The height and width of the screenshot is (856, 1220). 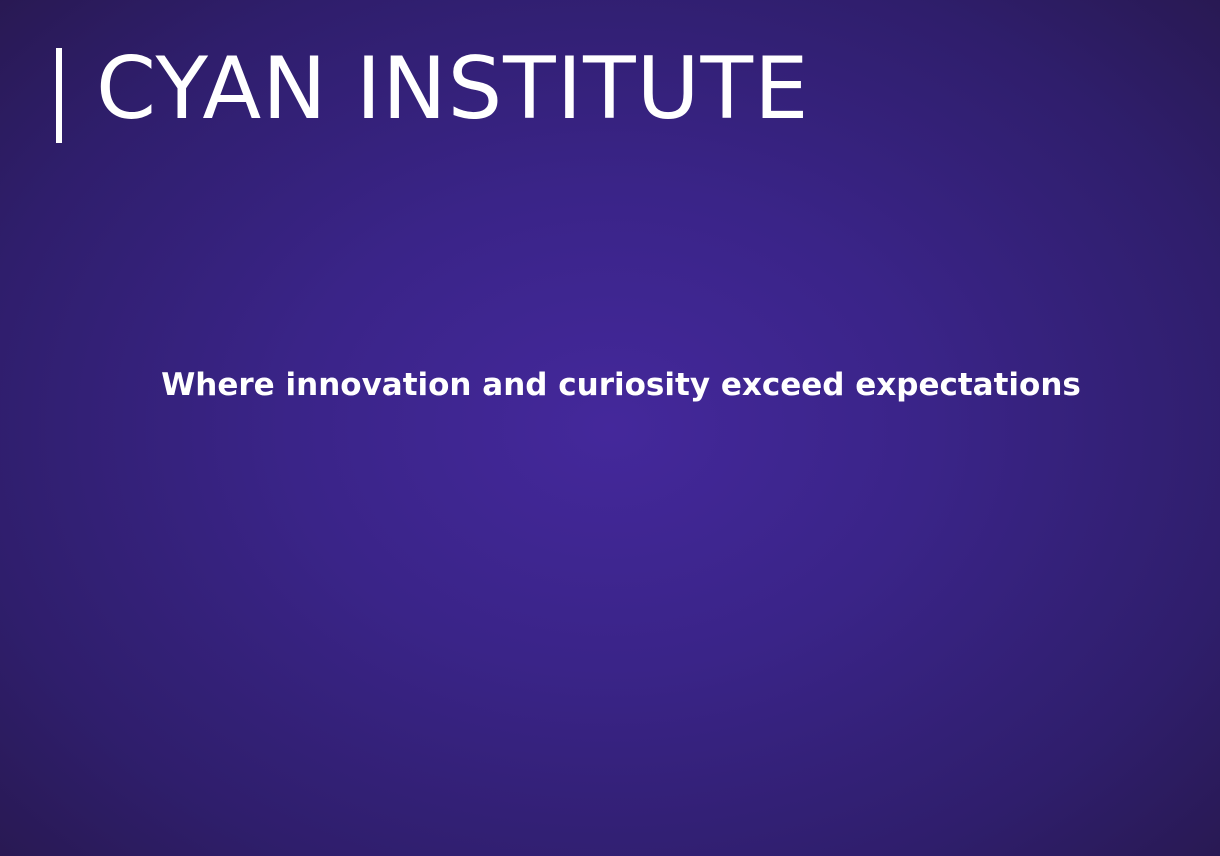 What do you see at coordinates (453, 89) in the screenshot?
I see `slide-title: CYAN INSTITUTE` at bounding box center [453, 89].